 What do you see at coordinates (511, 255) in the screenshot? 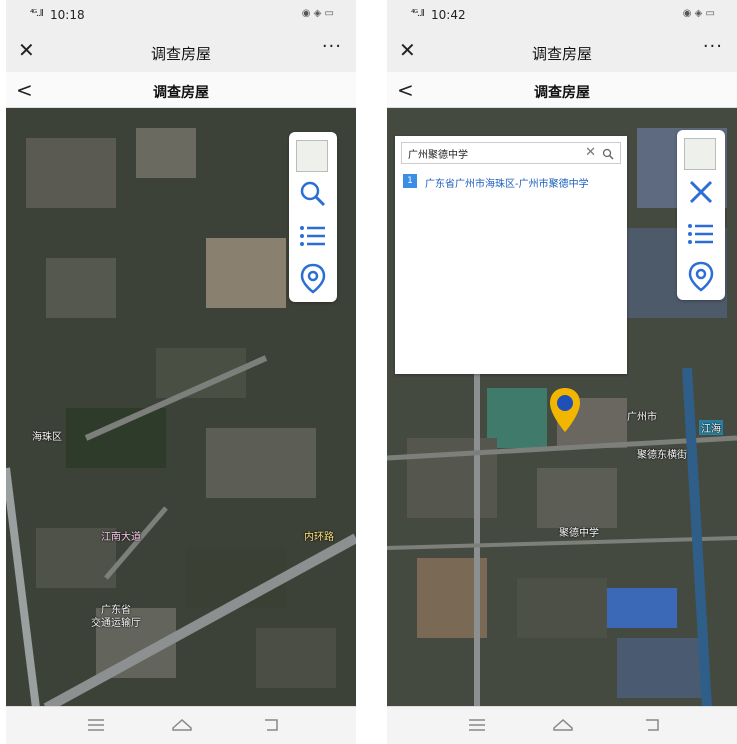
I see `search-panel: ✕ 1 广东省广州市海珠区-广州市聚德中学` at bounding box center [511, 255].